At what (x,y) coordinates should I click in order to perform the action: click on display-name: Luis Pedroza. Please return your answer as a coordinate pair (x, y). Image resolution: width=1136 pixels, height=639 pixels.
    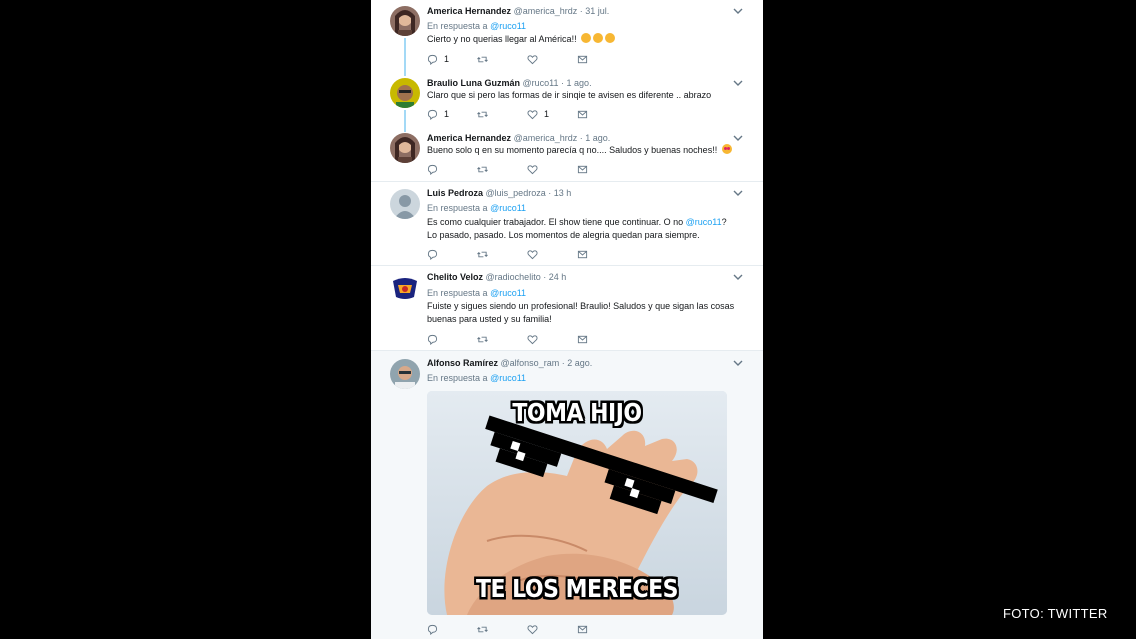
    Looking at the image, I should click on (455, 193).